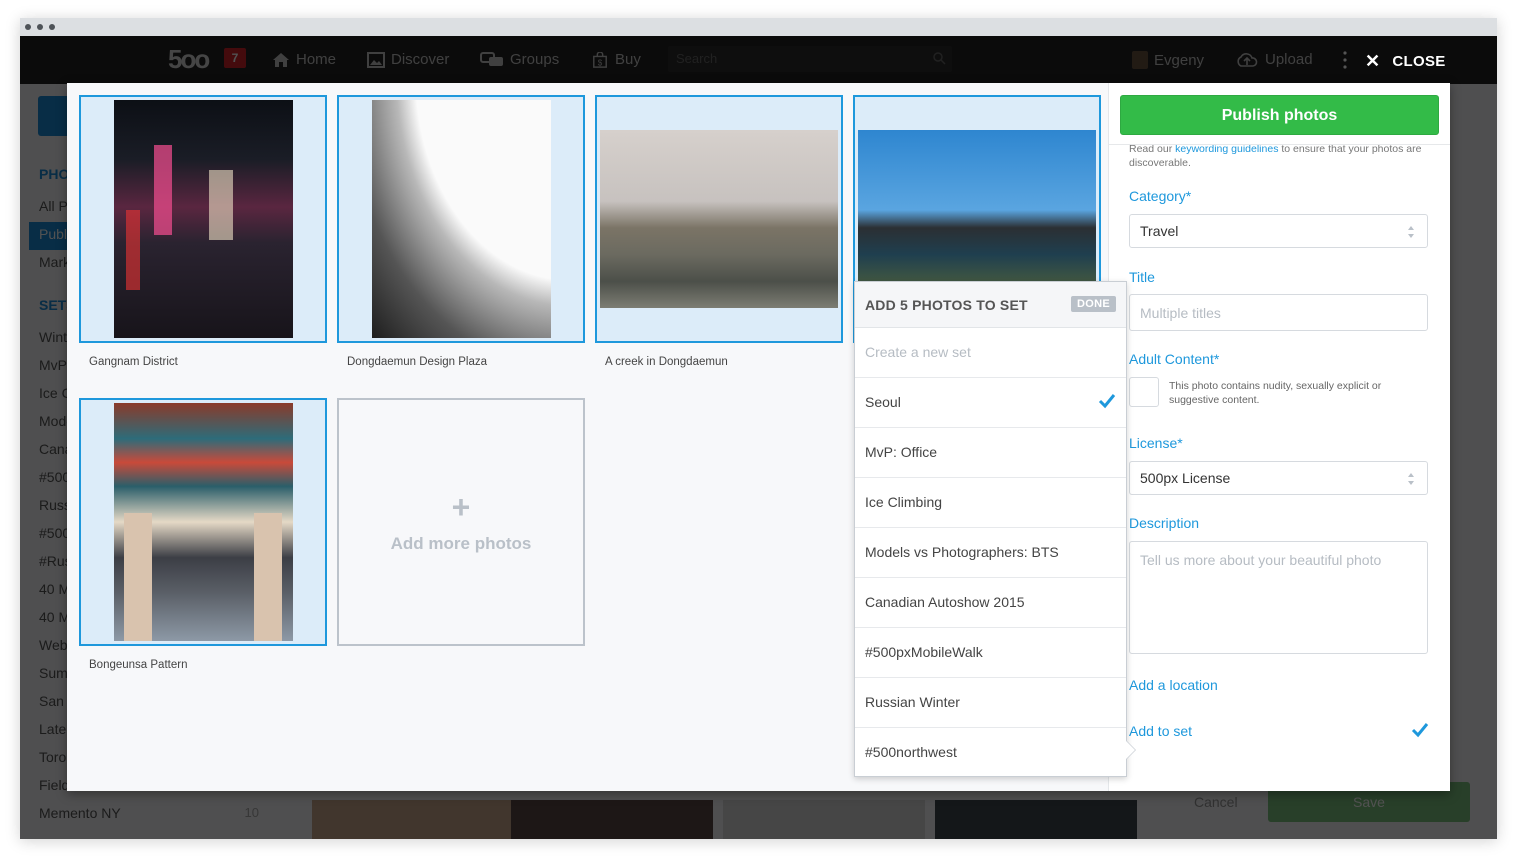 The image size is (1519, 862). I want to click on add-location-link: Add a location, so click(1173, 685).